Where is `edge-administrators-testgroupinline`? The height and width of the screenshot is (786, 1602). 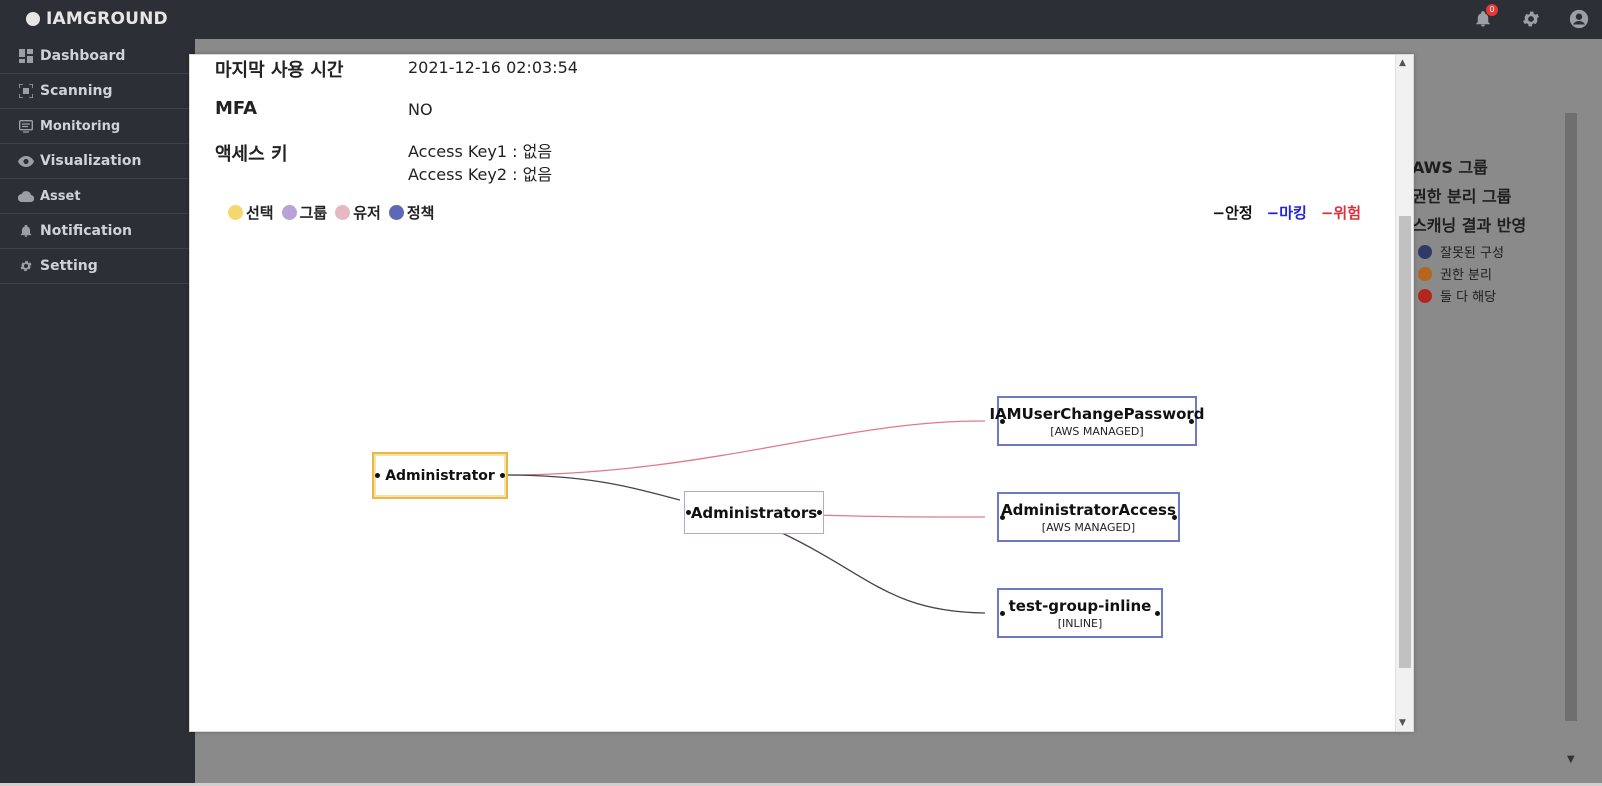
edge-administrators-testgroupinline is located at coordinates (883, 573).